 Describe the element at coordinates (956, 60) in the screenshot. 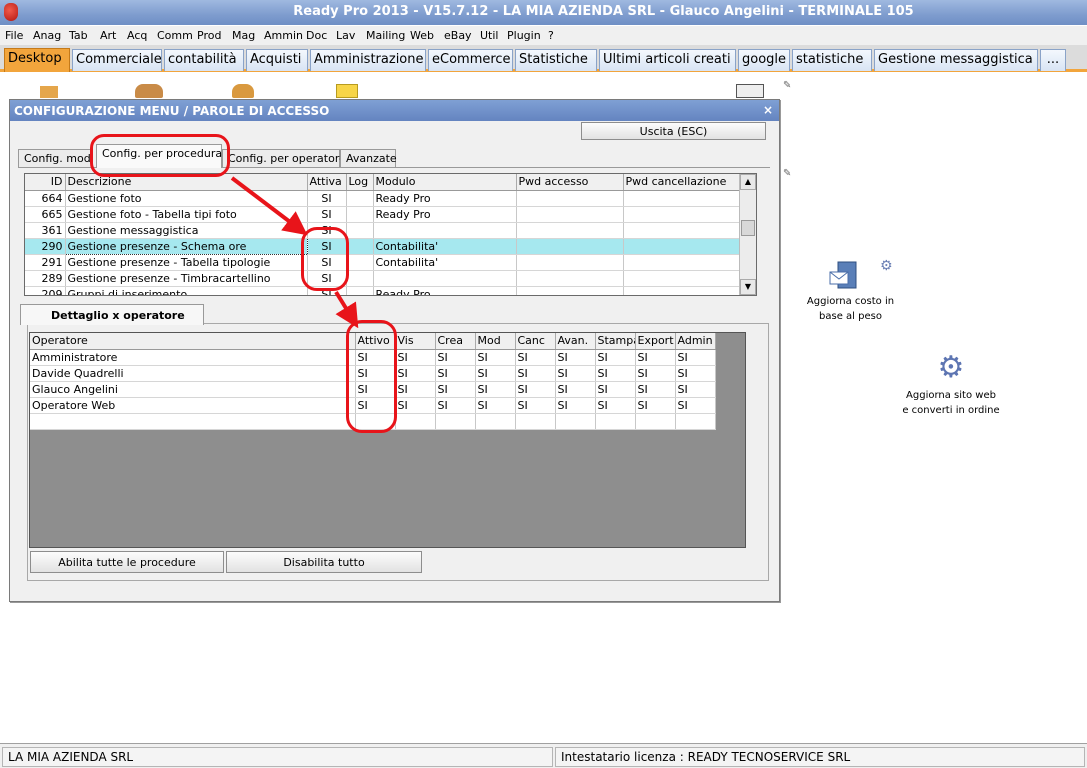

I see `tab-gestione-messaggistica: Gestione messaggistica` at that location.